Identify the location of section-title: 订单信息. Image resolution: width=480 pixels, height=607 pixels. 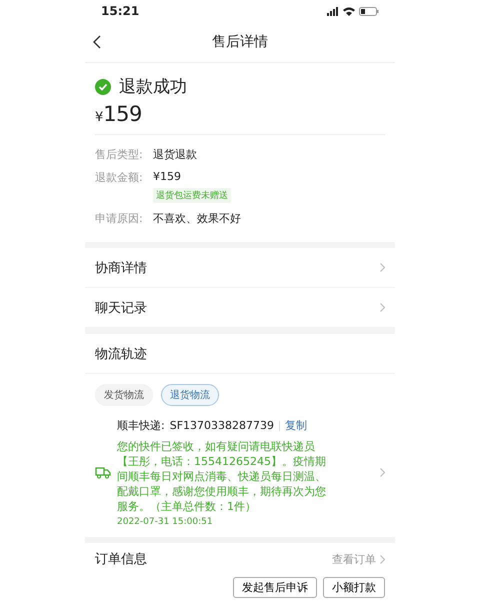
(121, 559).